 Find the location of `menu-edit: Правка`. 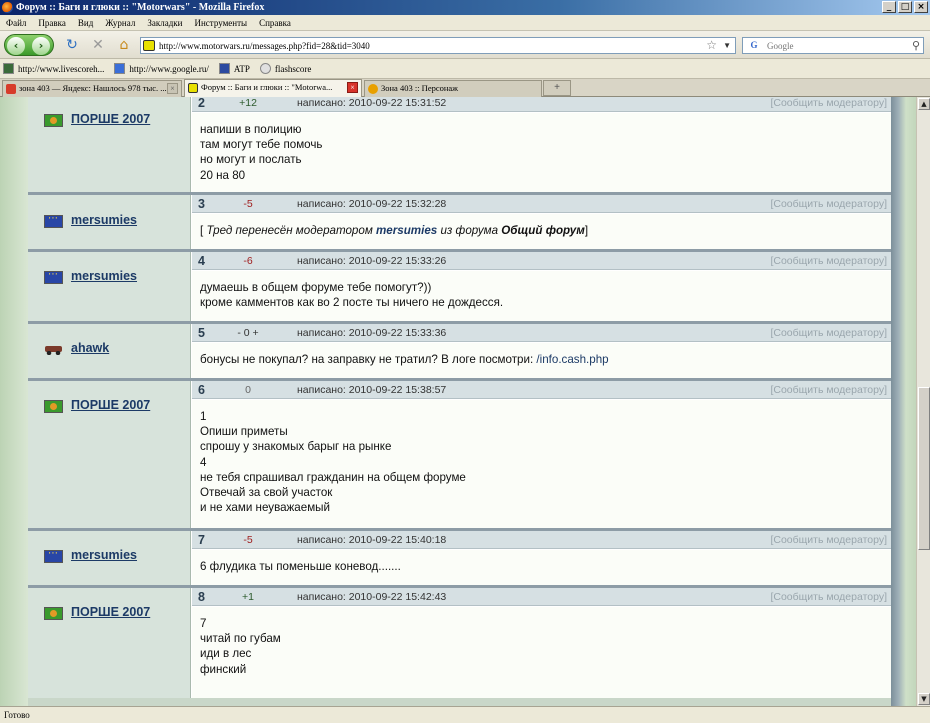

menu-edit: Правка is located at coordinates (51, 22).